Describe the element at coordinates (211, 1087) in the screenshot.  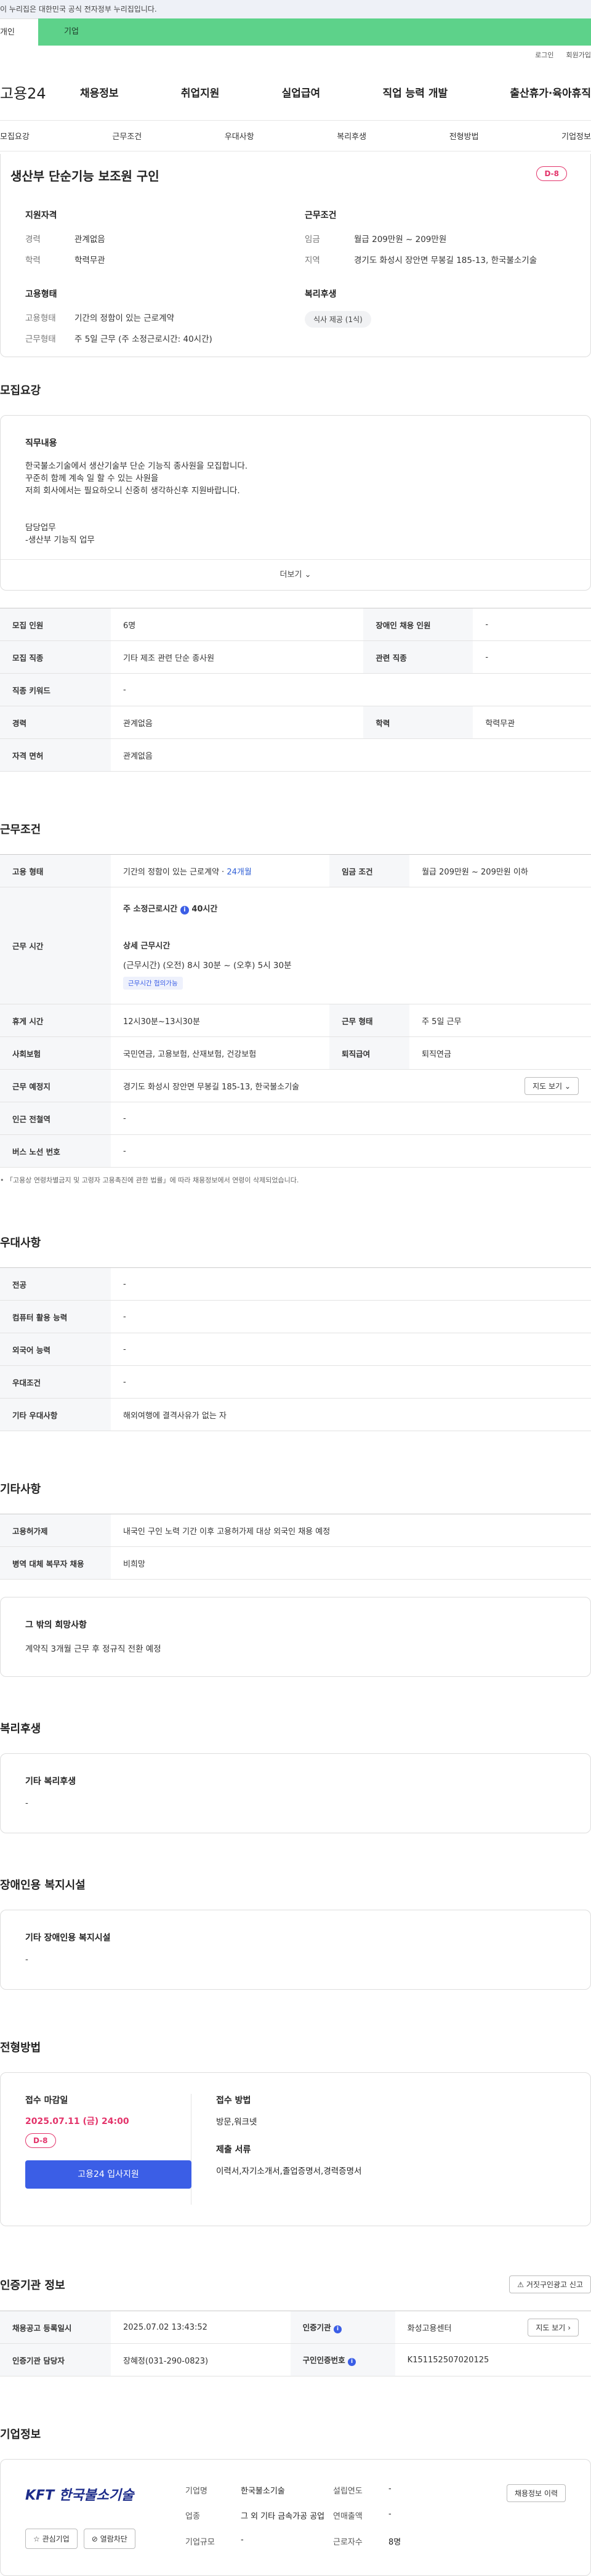
I see `work-location-value: 경기도 화성시 장안면 무봉길 185-13, 한국불소기술` at that location.